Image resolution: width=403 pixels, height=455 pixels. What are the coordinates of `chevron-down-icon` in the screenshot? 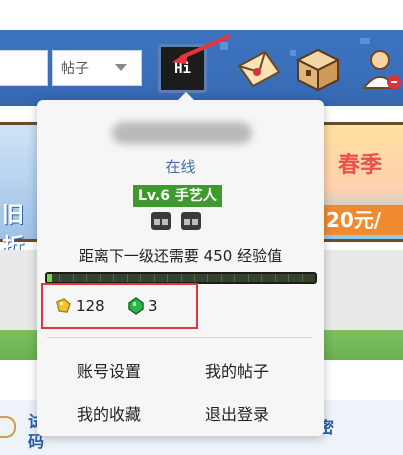 It's located at (121, 67).